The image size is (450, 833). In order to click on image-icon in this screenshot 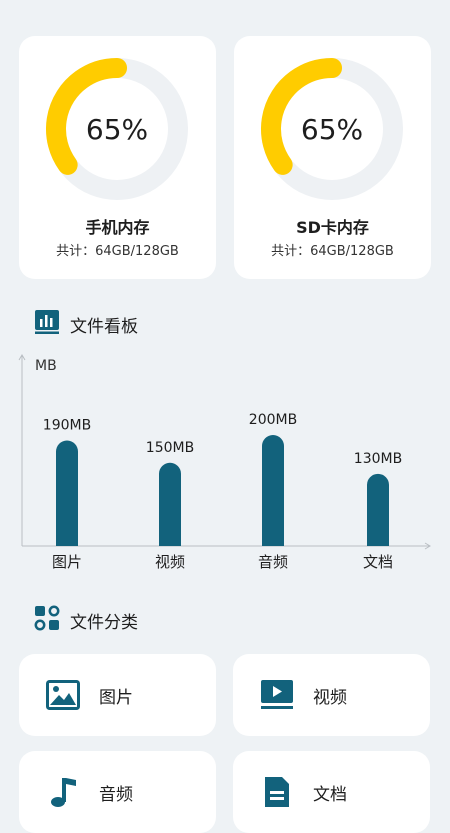, I will do `click(63, 695)`.